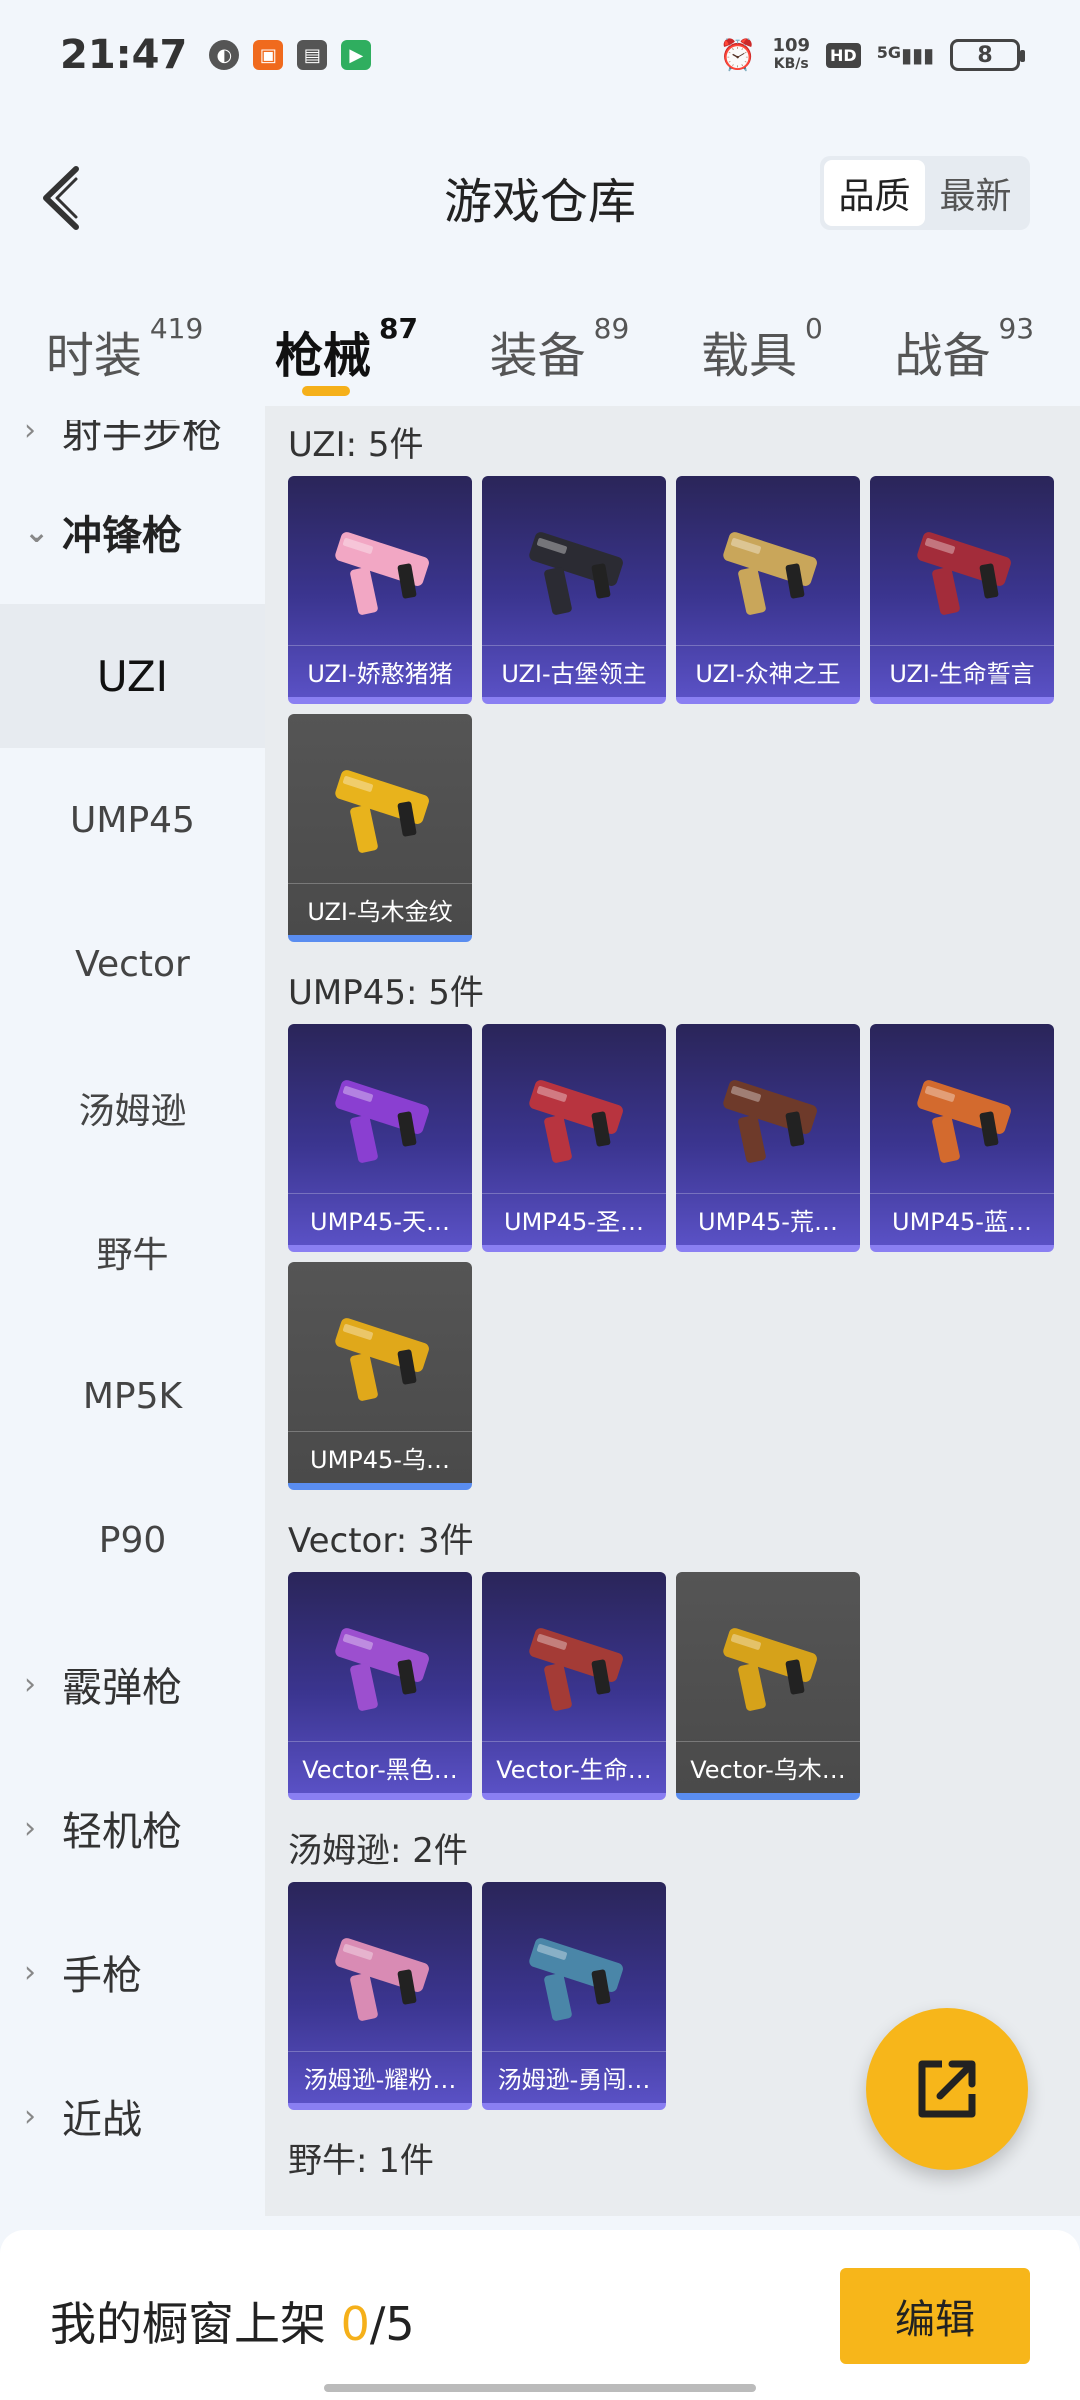 The width and height of the screenshot is (1080, 2400). I want to click on skin-card: UZI-众神之王, so click(768, 590).